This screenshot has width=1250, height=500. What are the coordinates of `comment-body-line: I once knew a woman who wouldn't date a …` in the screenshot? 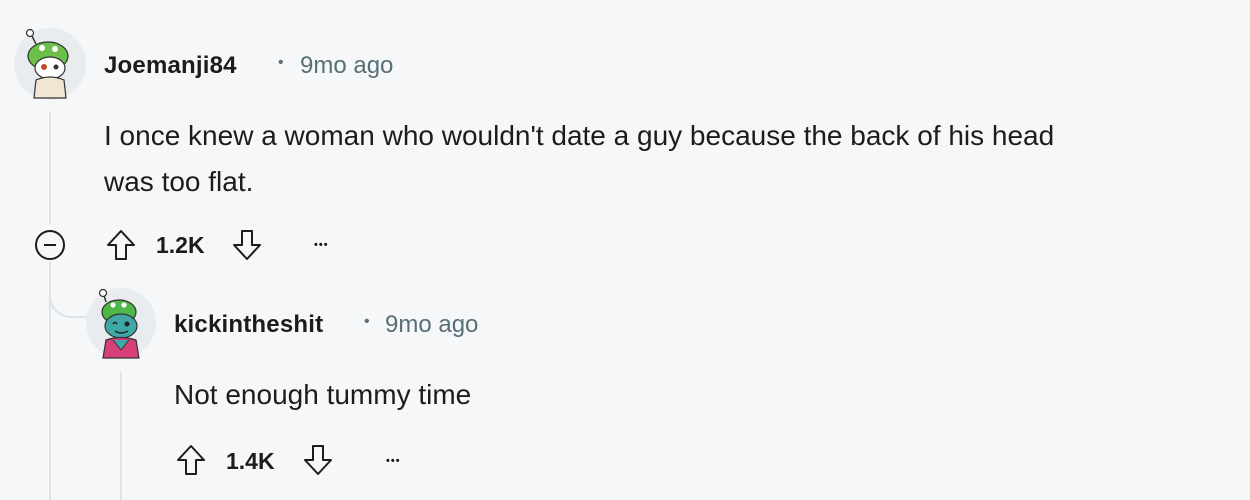 It's located at (579, 135).